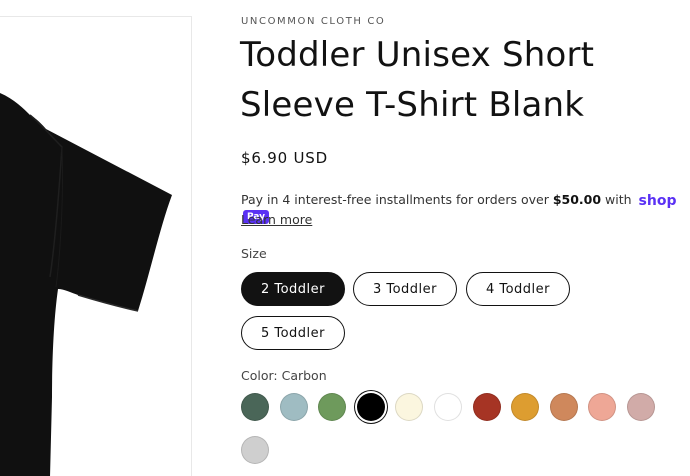 This screenshot has height=476, width=690. What do you see at coordinates (293, 333) in the screenshot?
I see `size-option-5-toddler: 5 Toddler` at bounding box center [293, 333].